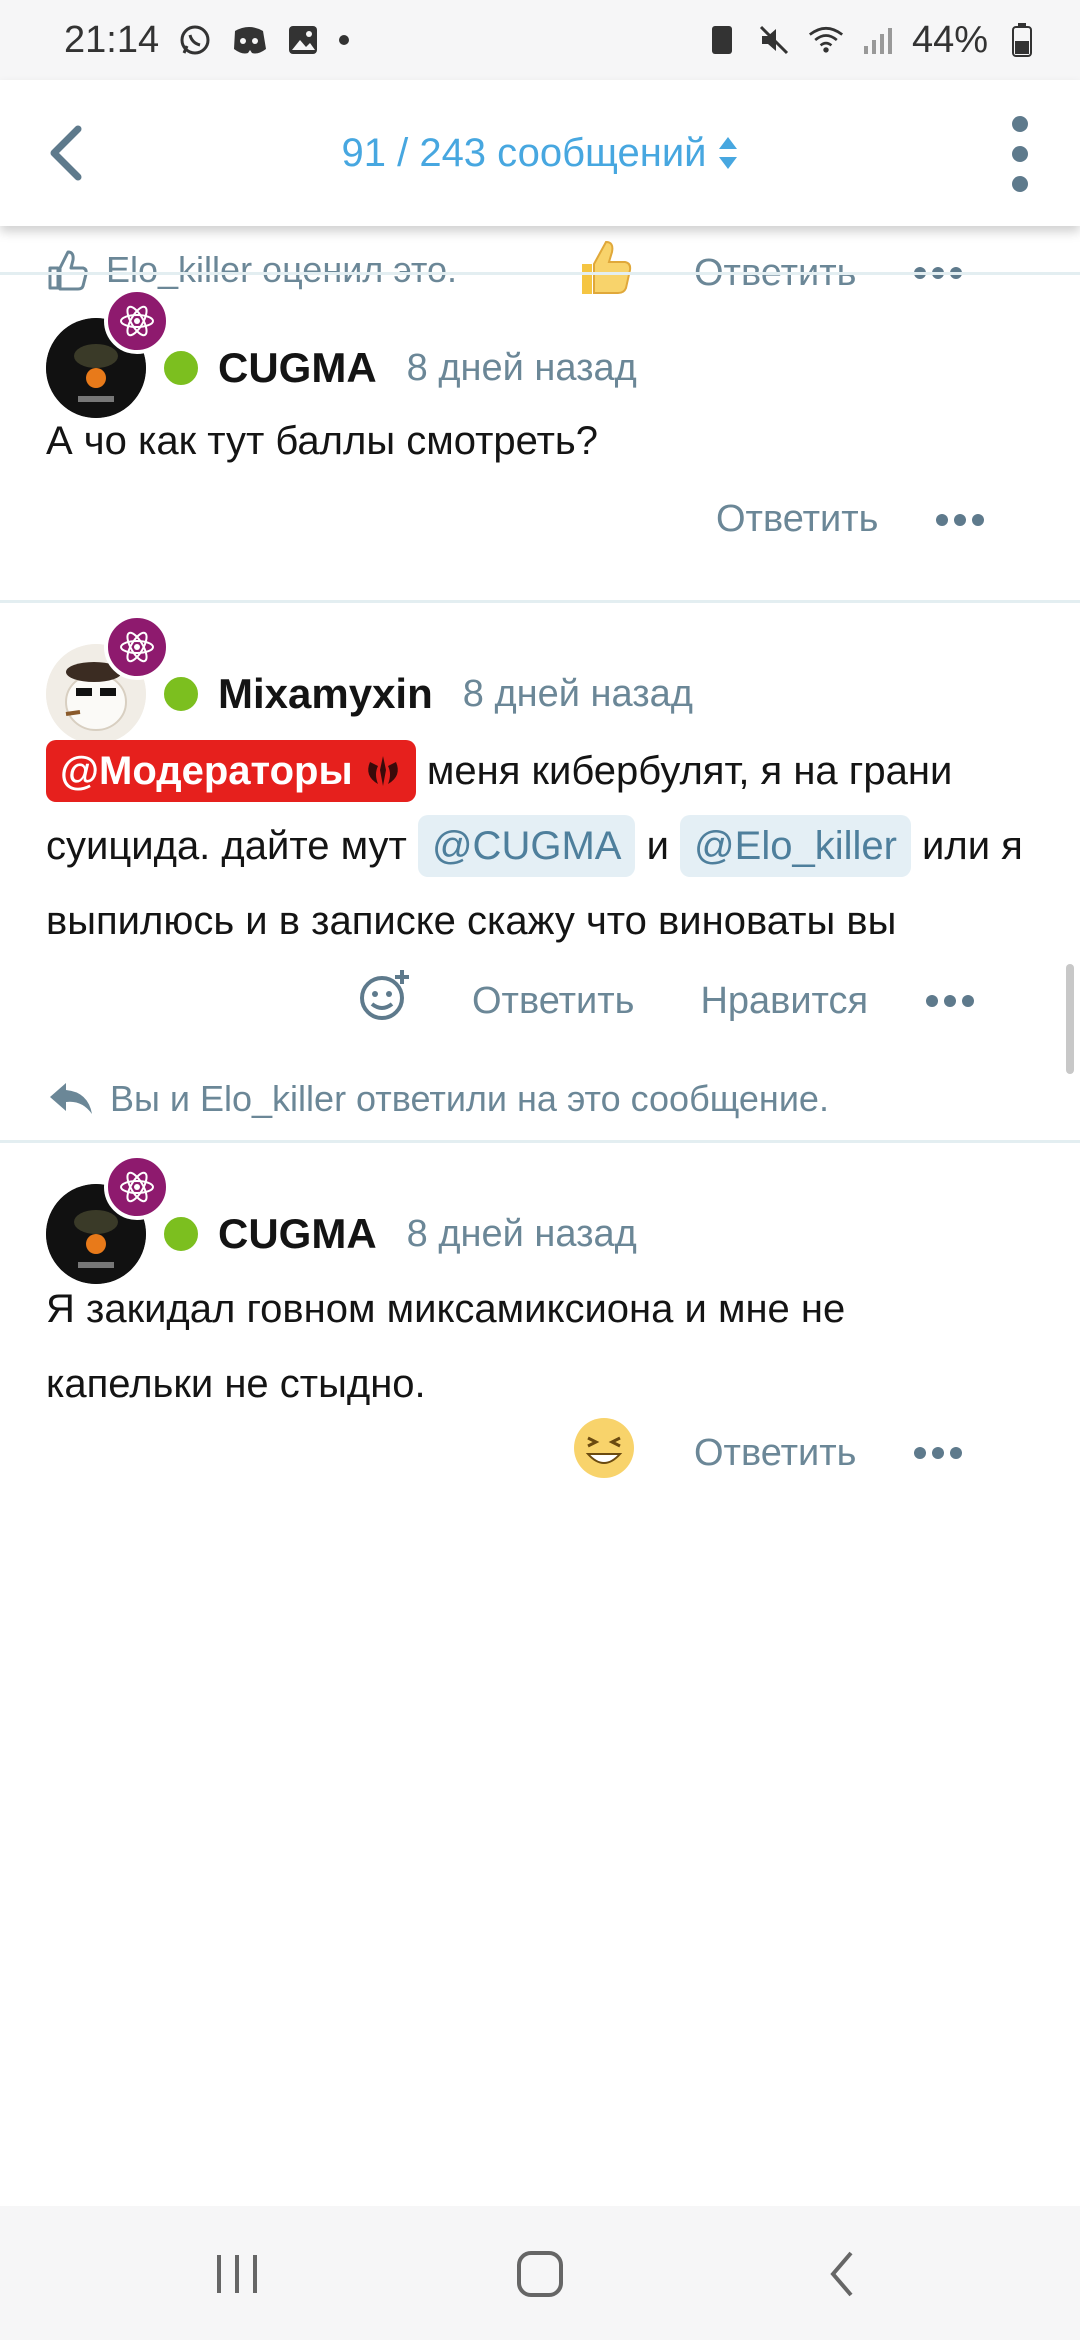 The height and width of the screenshot is (2340, 1080). I want to click on status-bar: 21:14 44%, so click(540, 40).